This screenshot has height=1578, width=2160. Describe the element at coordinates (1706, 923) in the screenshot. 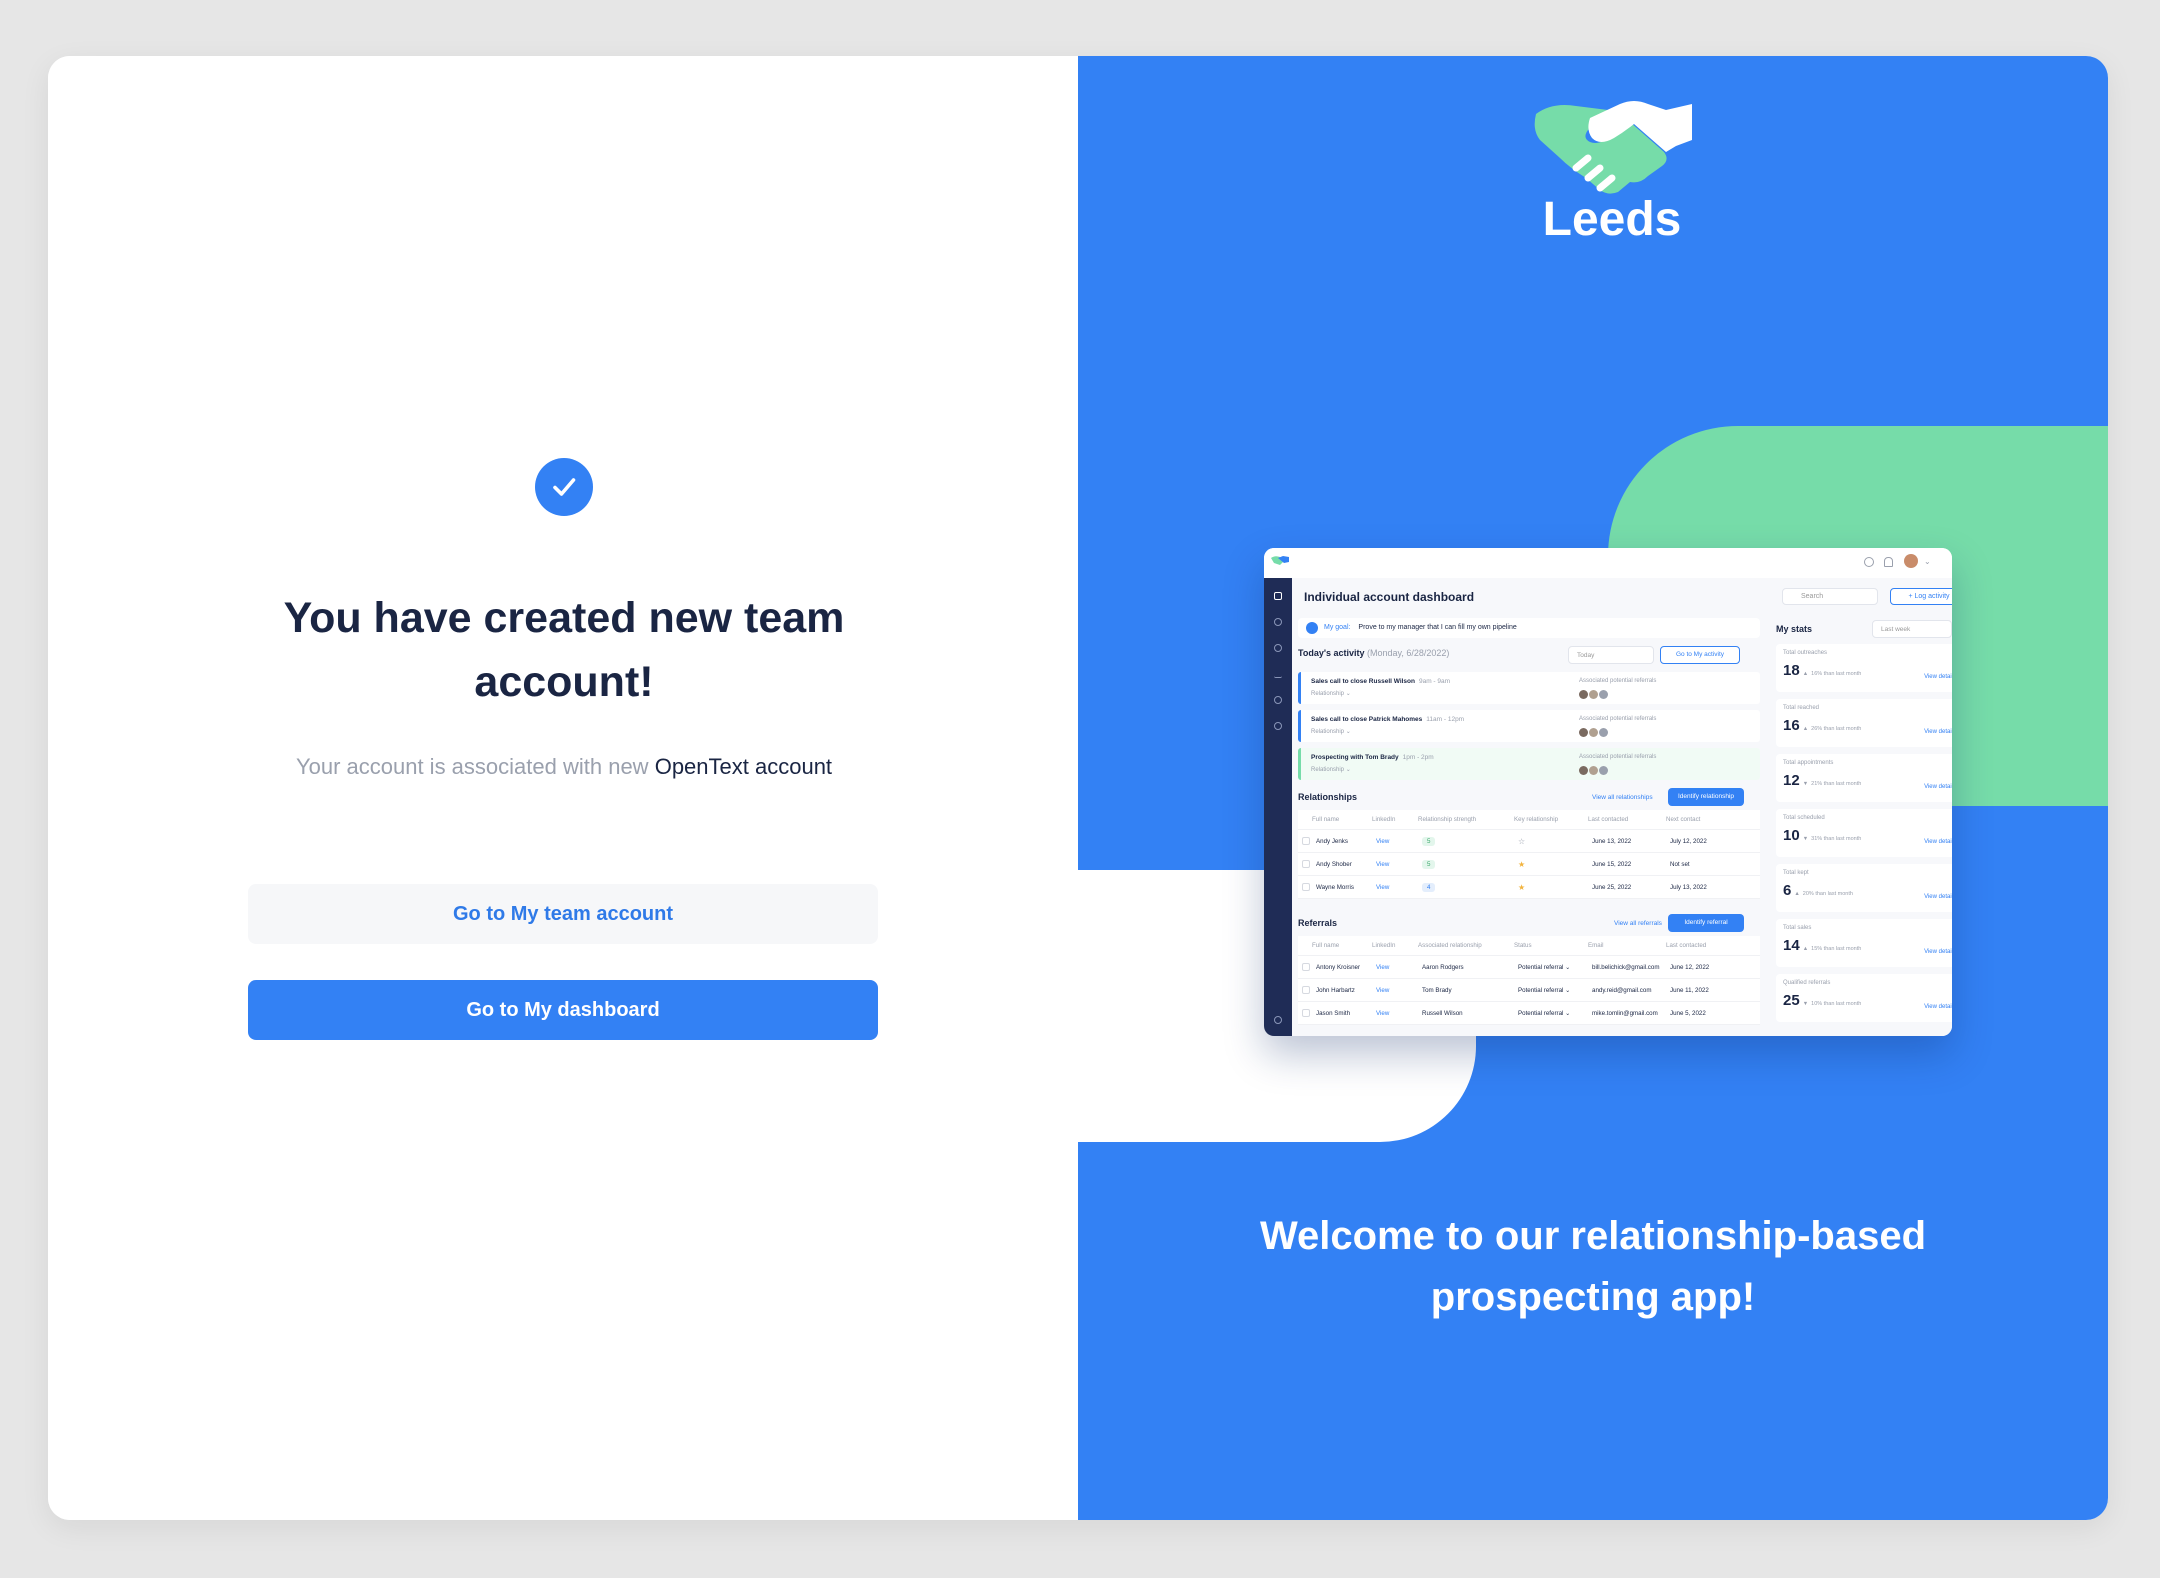

I see `identify-referral-button: Identify referral` at that location.